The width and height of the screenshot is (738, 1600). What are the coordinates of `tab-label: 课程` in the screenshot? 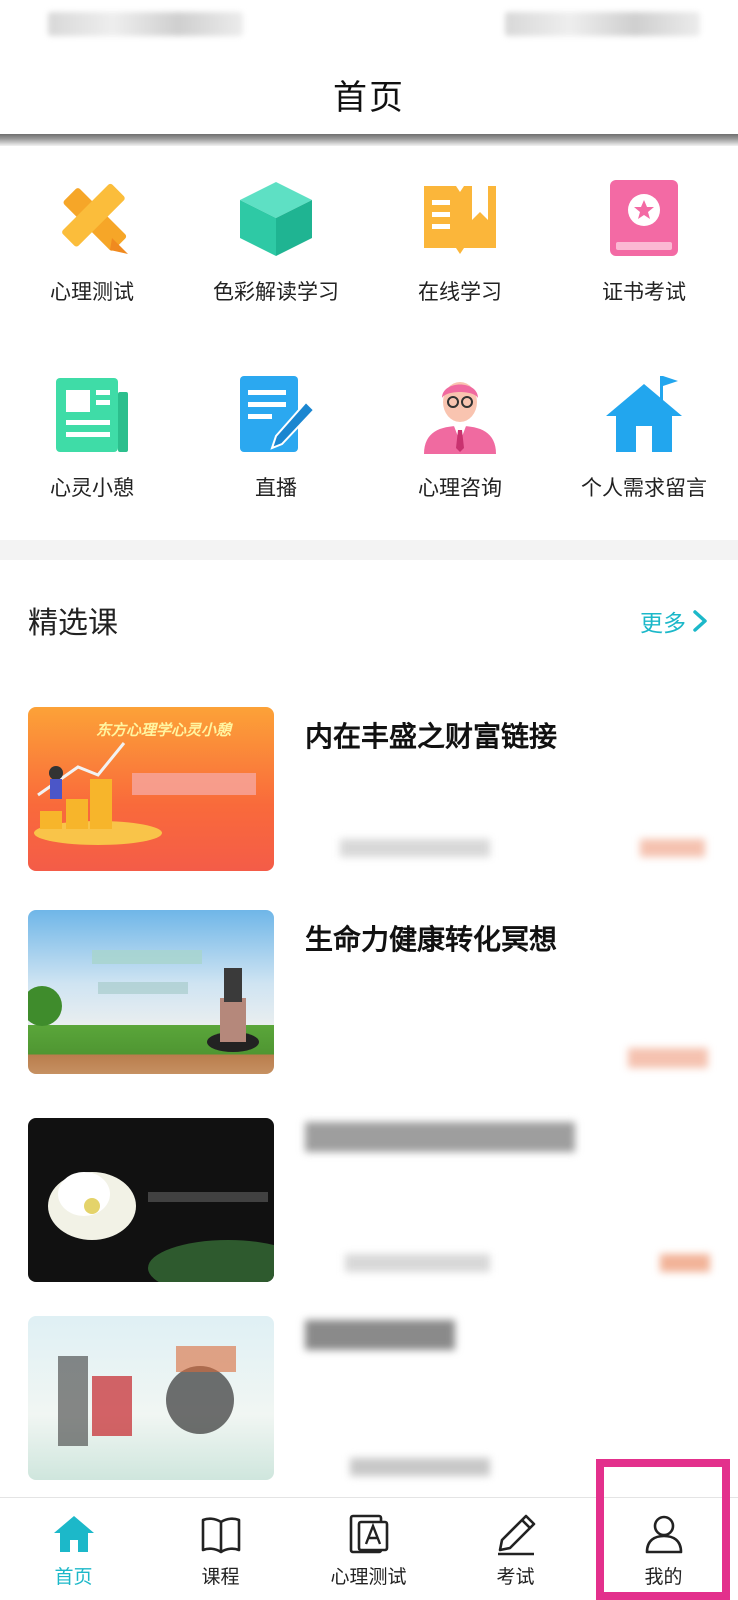 It's located at (220, 1577).